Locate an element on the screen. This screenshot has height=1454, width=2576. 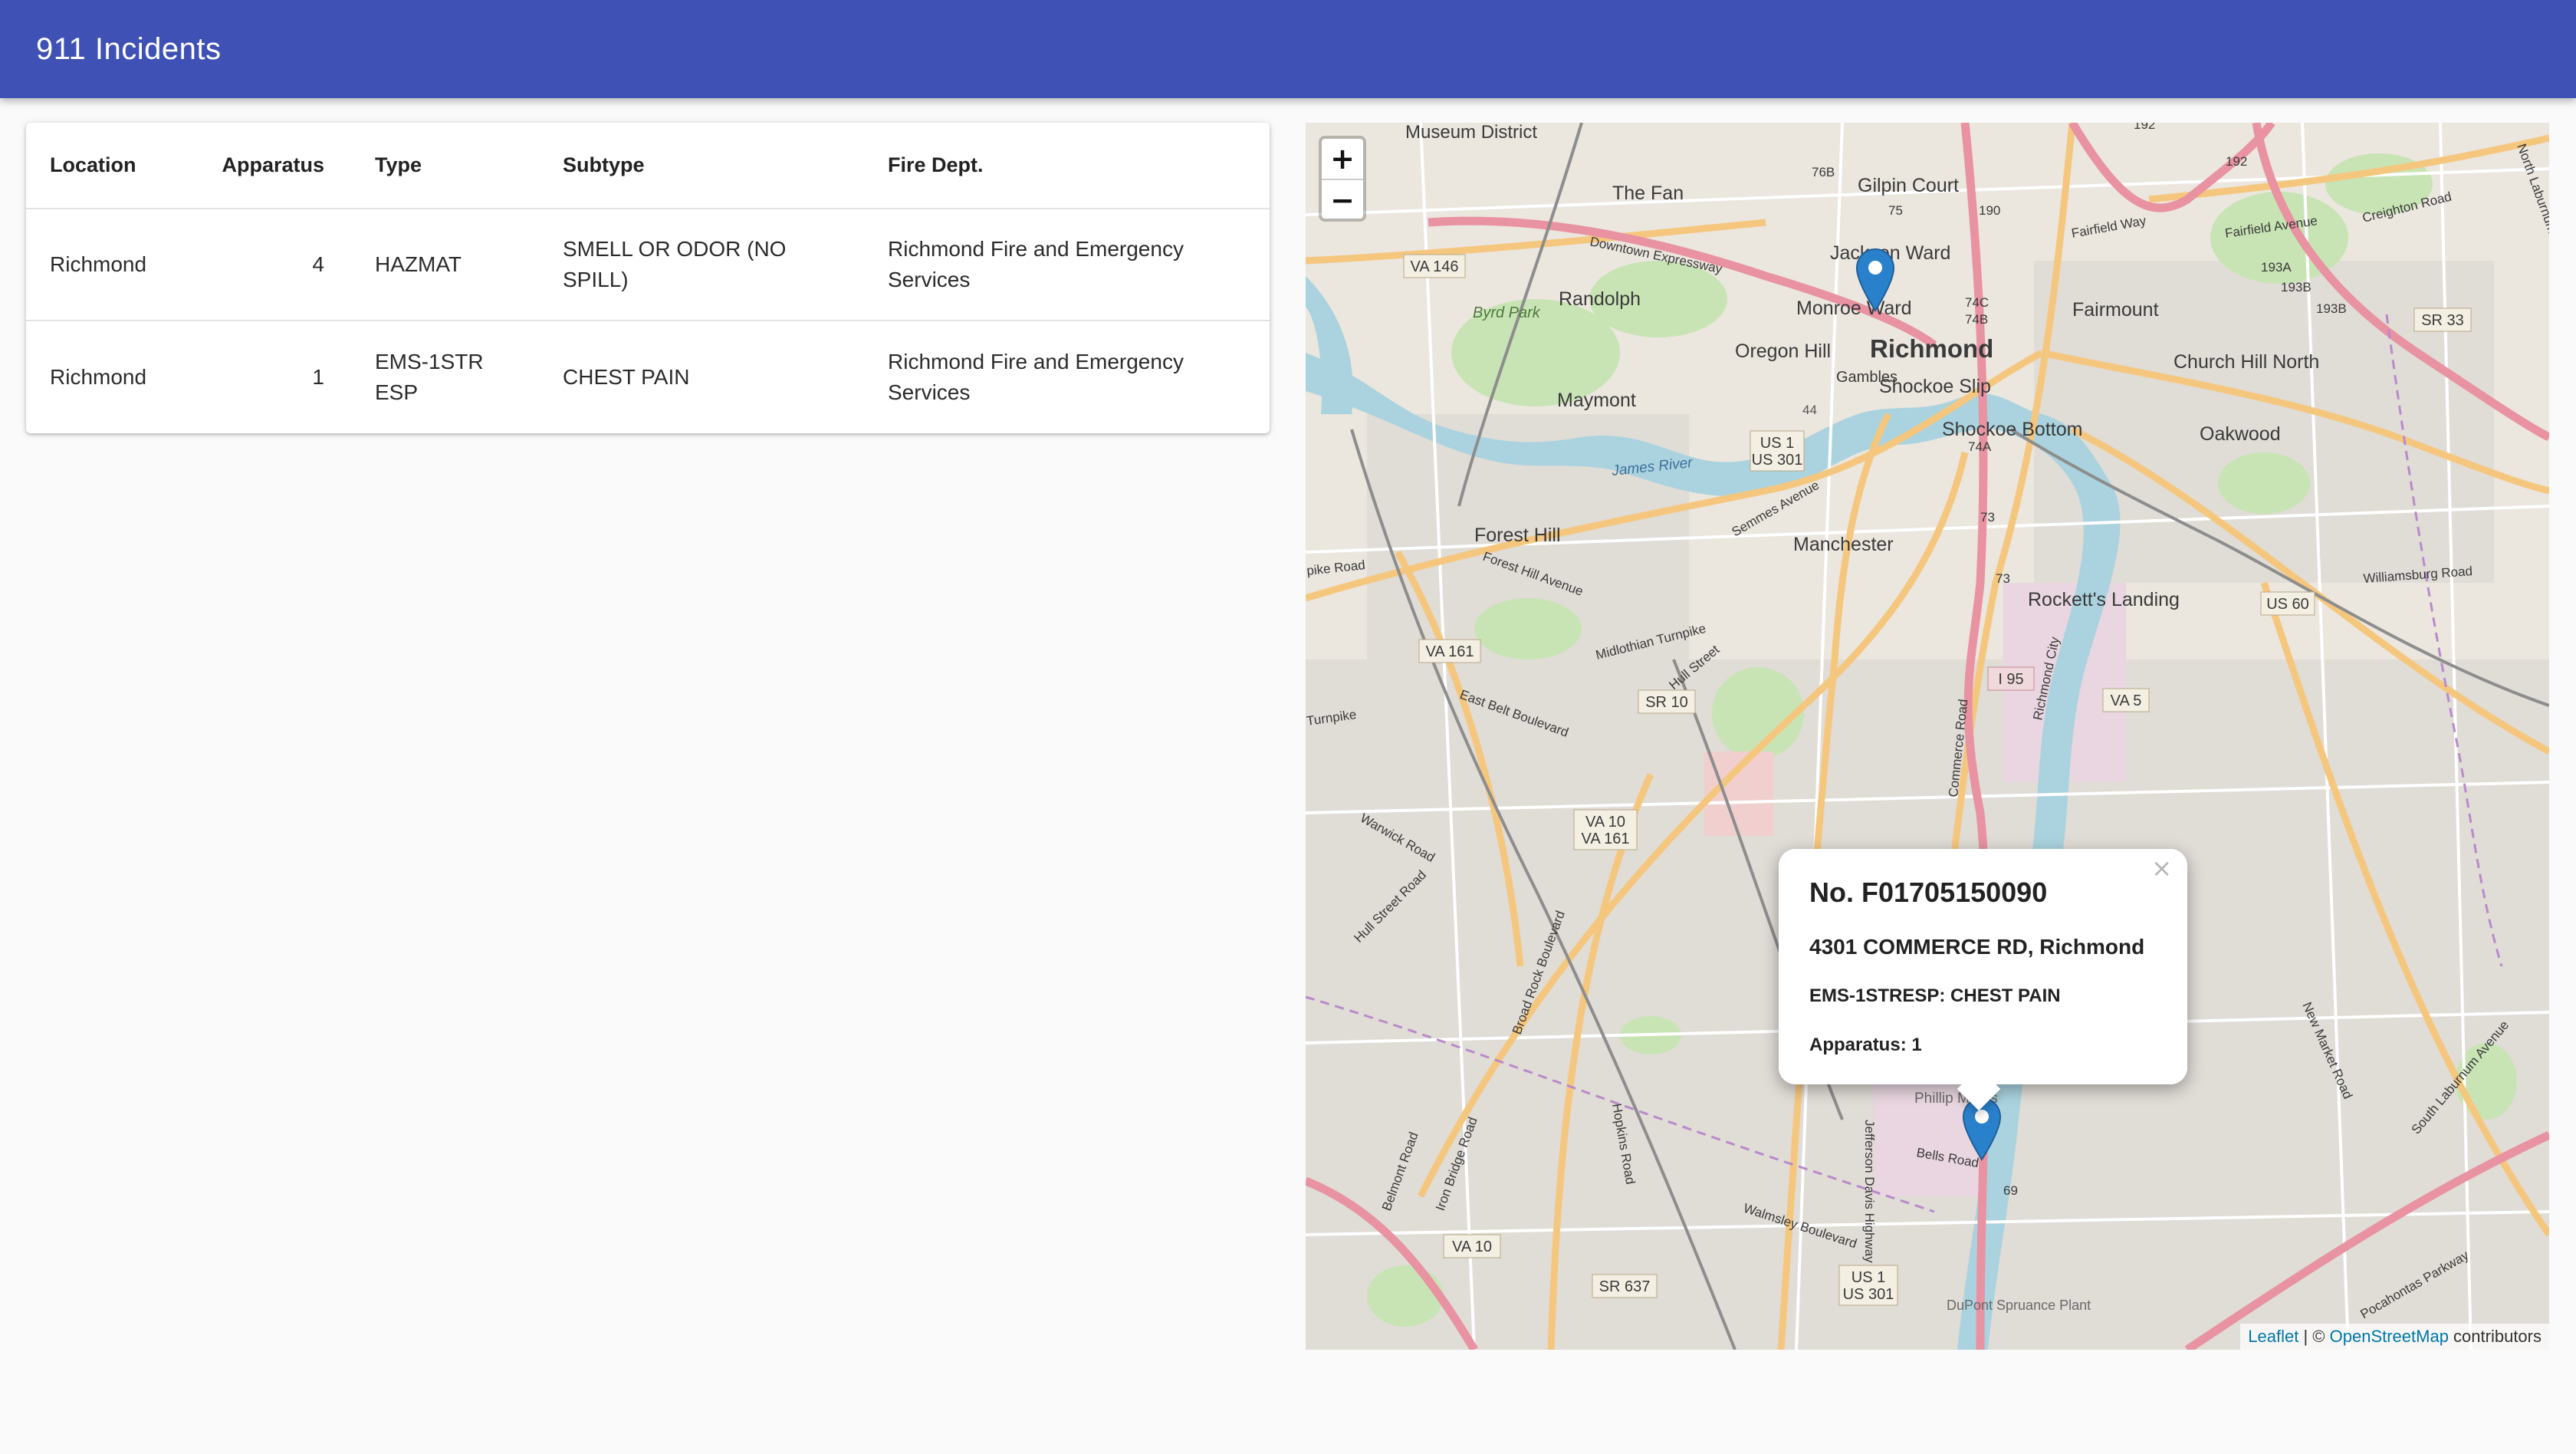
shield-us60: US 60 is located at coordinates (2287, 603).